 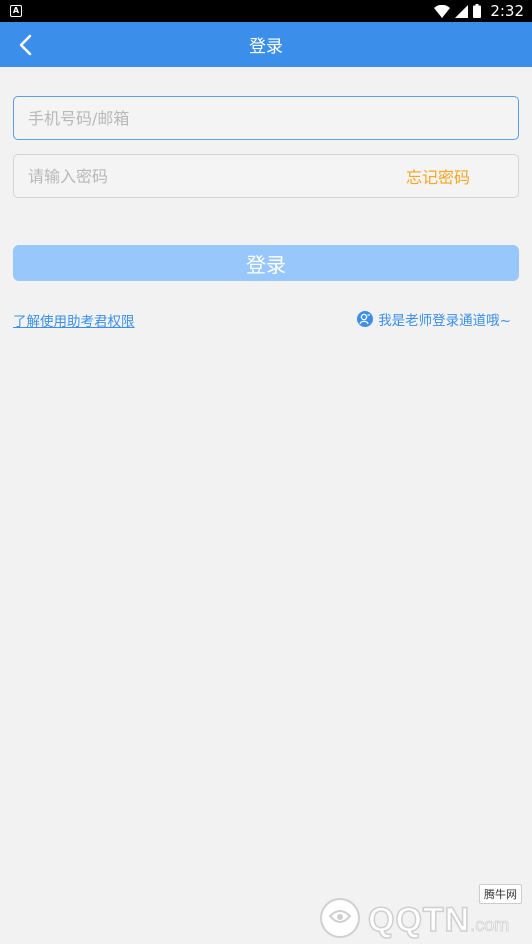 I want to click on qqtn-logo-icon, so click(x=340, y=918).